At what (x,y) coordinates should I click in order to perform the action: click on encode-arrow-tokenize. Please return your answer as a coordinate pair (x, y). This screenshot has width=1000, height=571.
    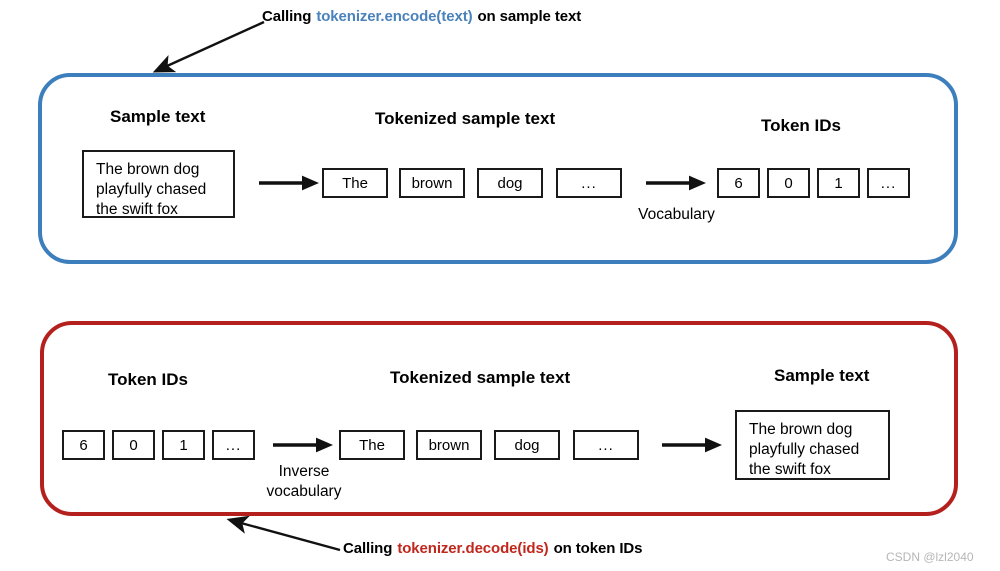
    Looking at the image, I should click on (289, 183).